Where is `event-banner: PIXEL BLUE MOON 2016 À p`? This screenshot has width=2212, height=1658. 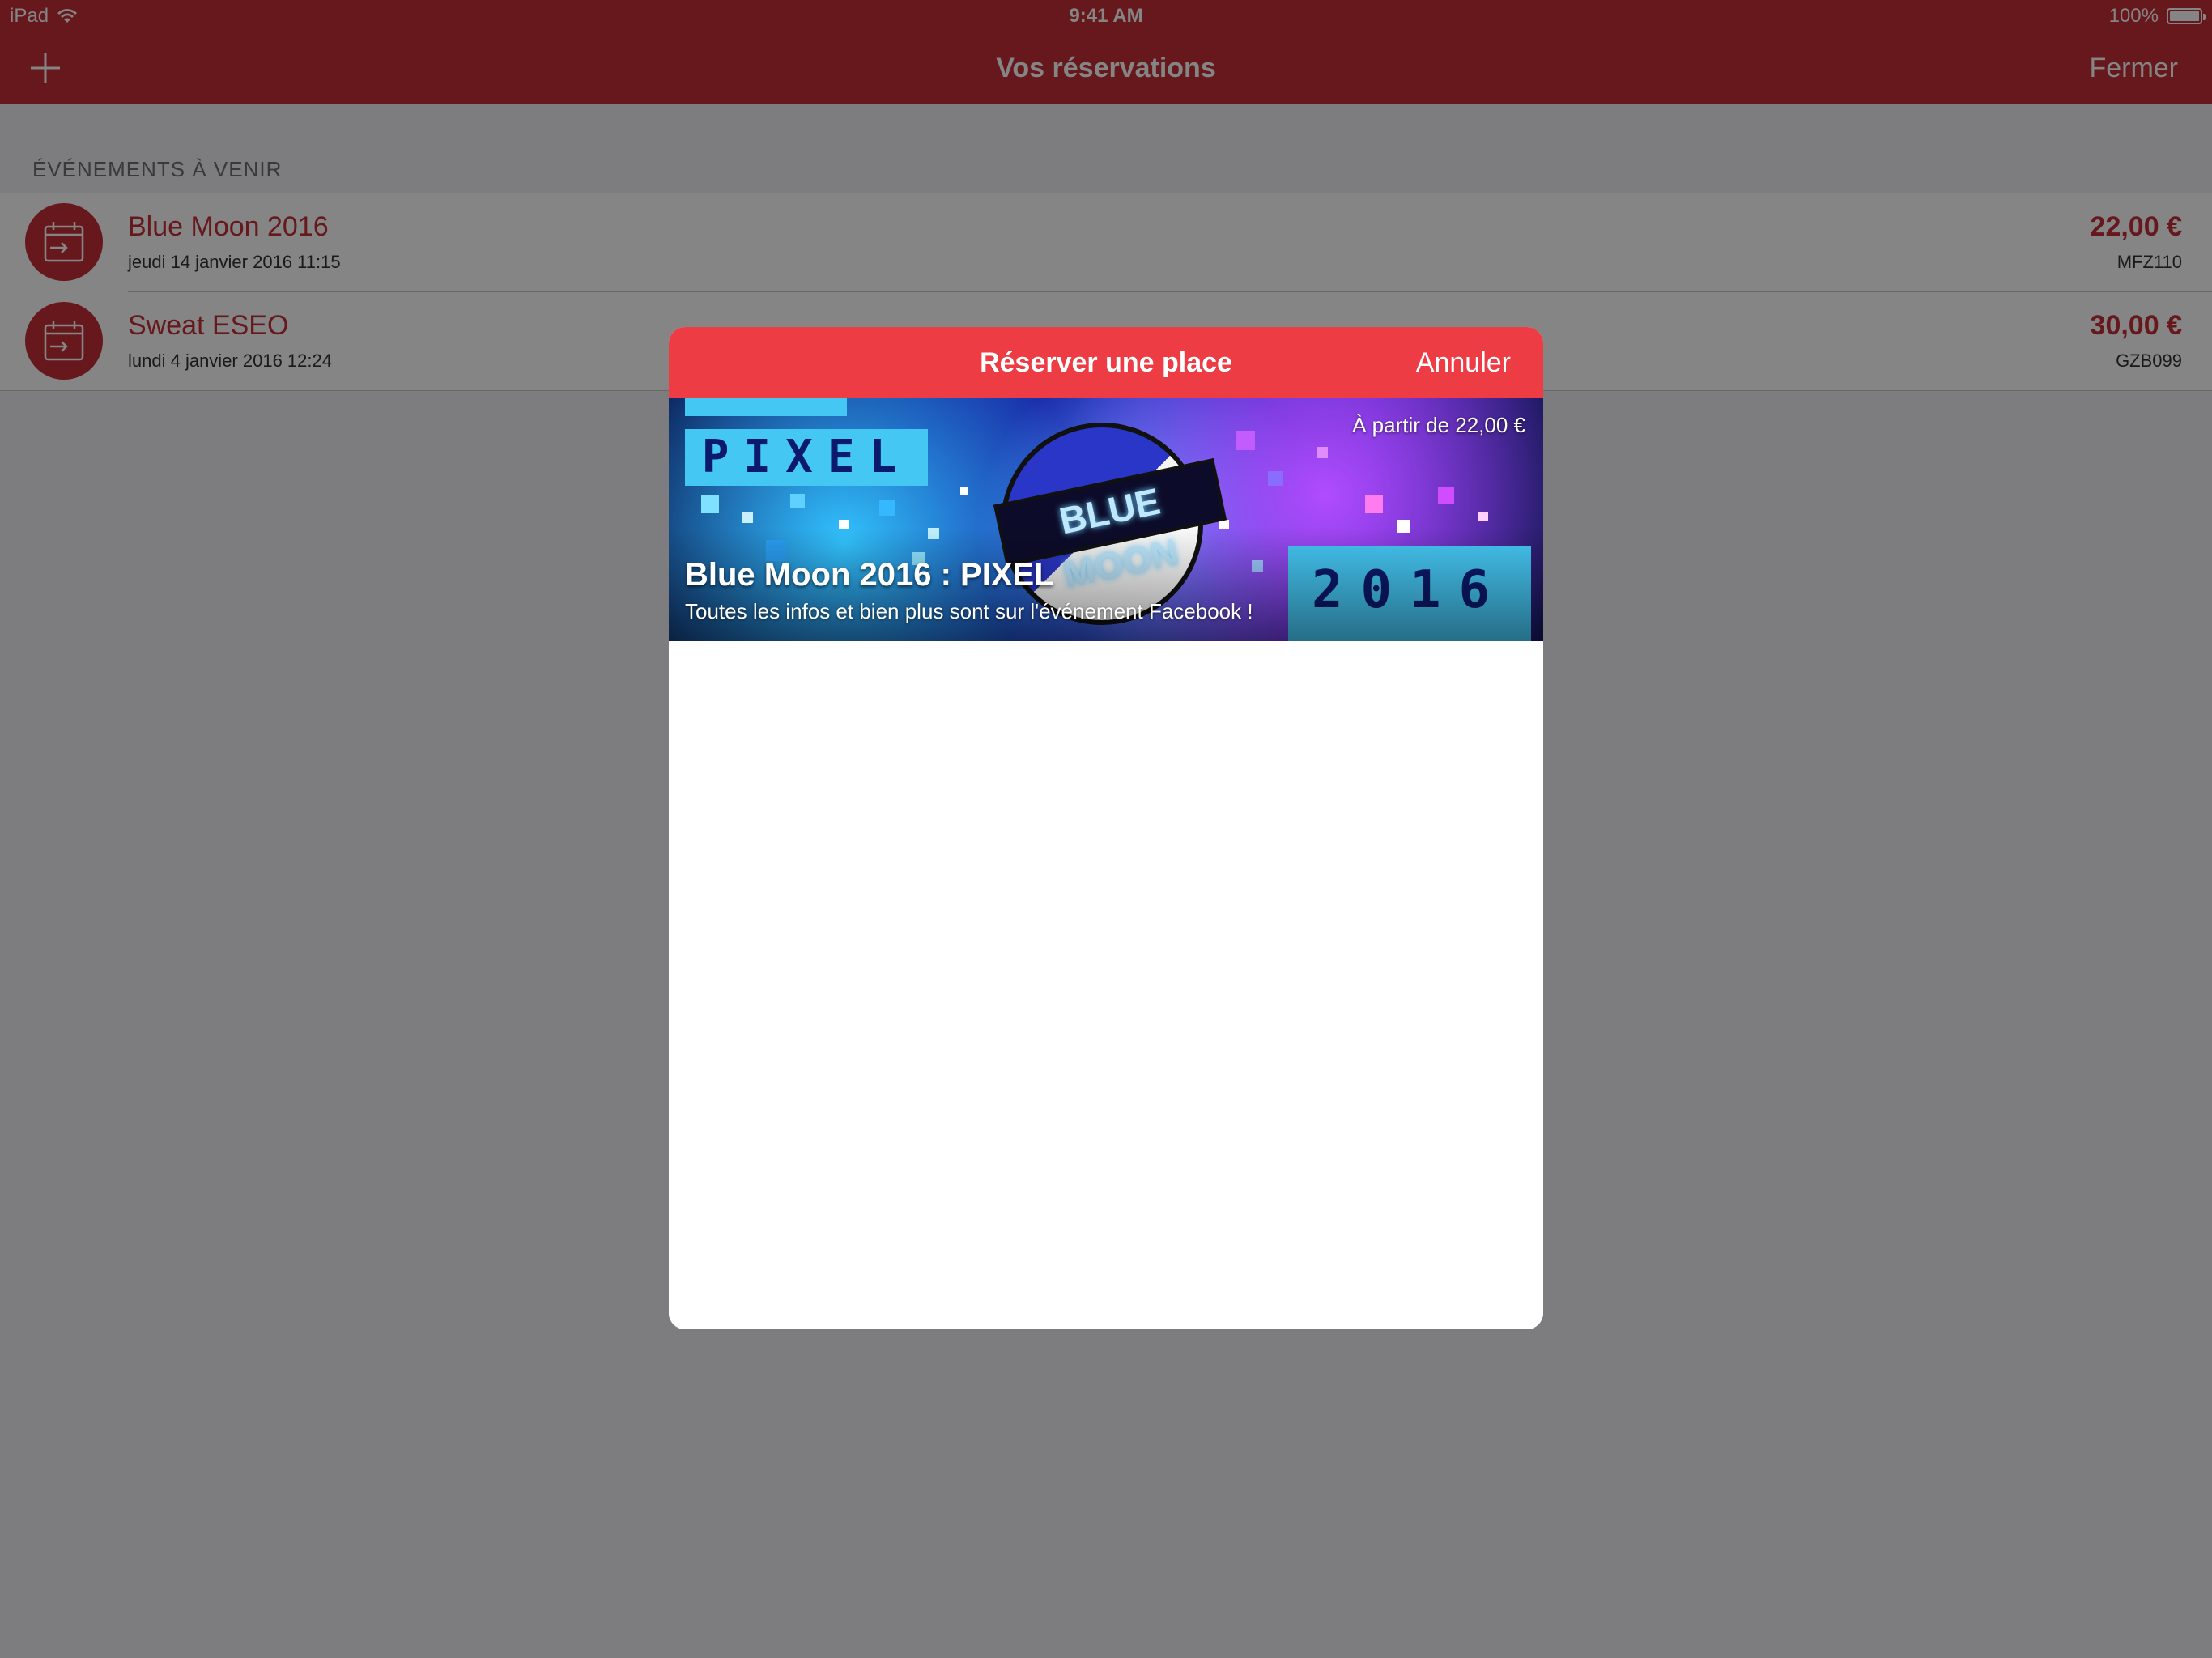 event-banner: PIXEL BLUE MOON 2016 À p is located at coordinates (1106, 519).